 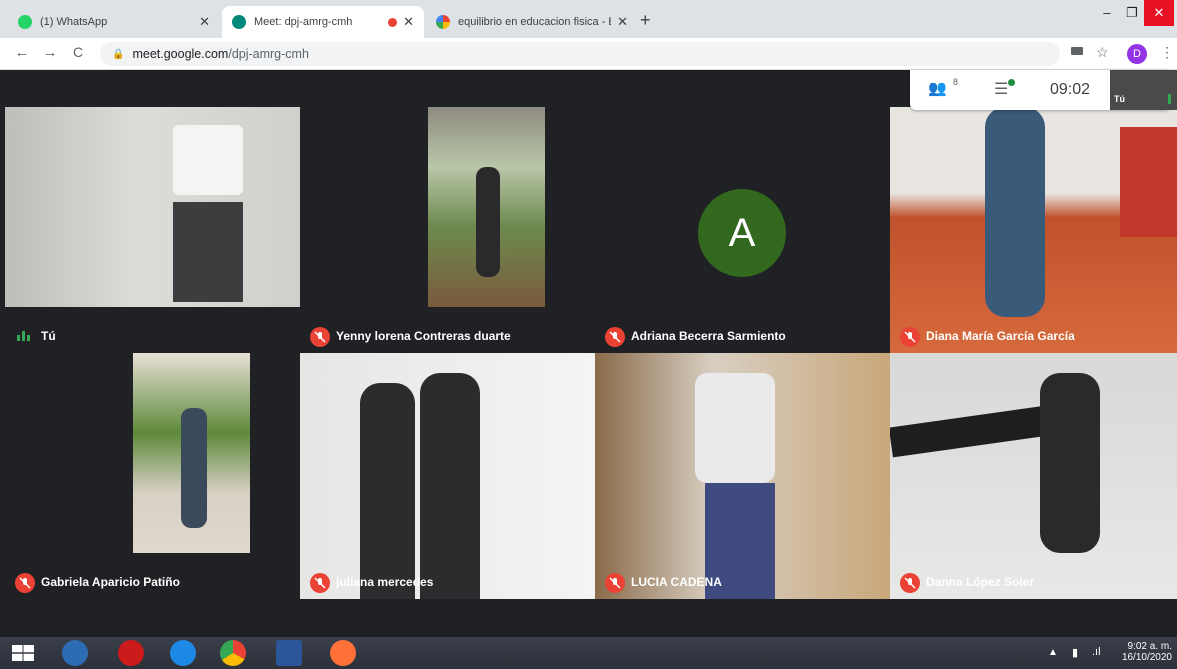 I want to click on chrome-icon, so click(x=233, y=653).